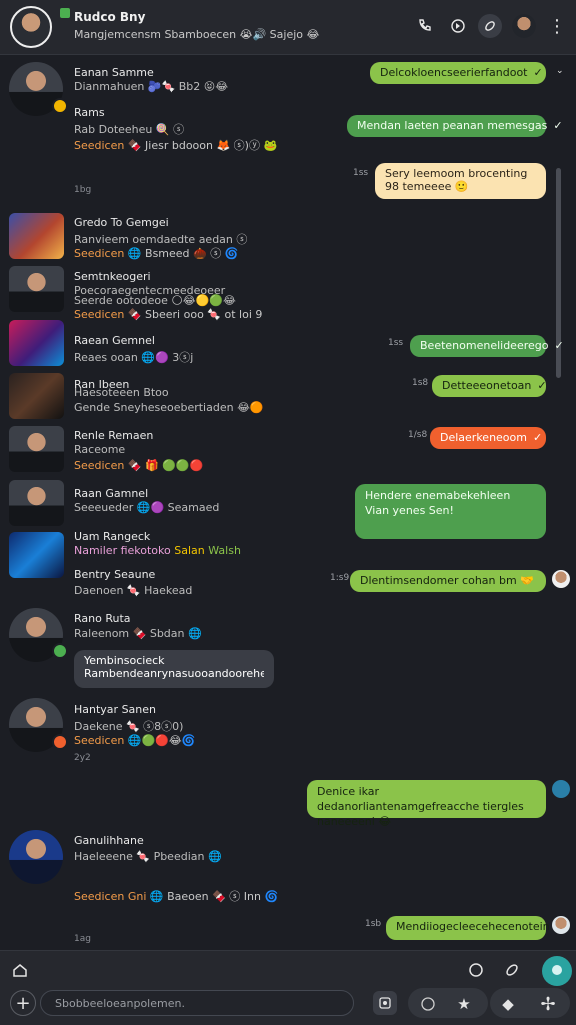 This screenshot has height=1025, width=576. I want to click on chat-preview: Namiler fiekotoko Salan Walsh, so click(157, 550).